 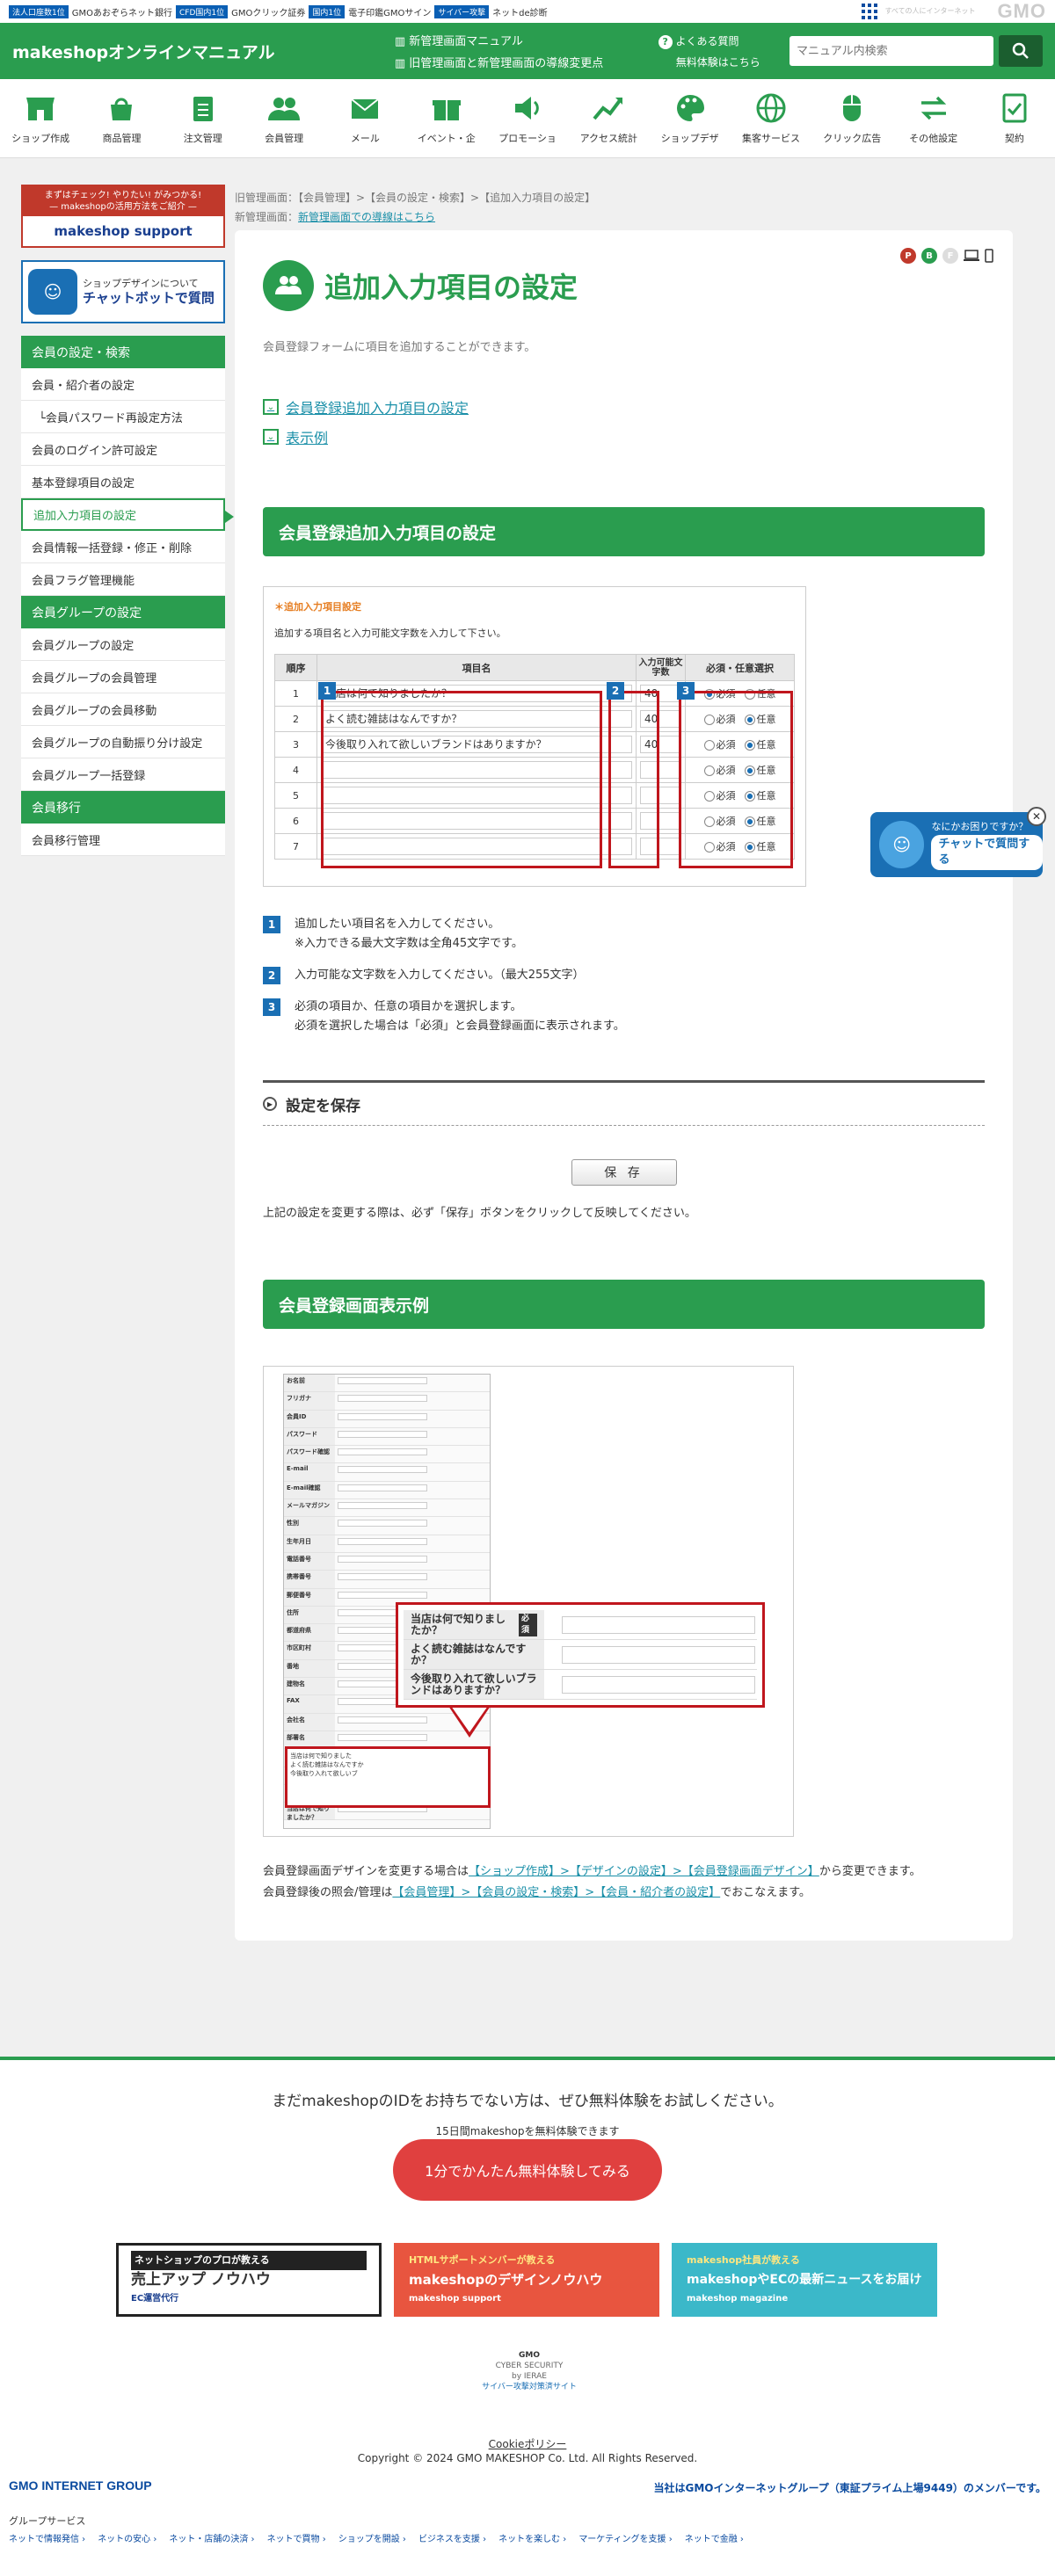 I want to click on bag-icon, so click(x=122, y=109).